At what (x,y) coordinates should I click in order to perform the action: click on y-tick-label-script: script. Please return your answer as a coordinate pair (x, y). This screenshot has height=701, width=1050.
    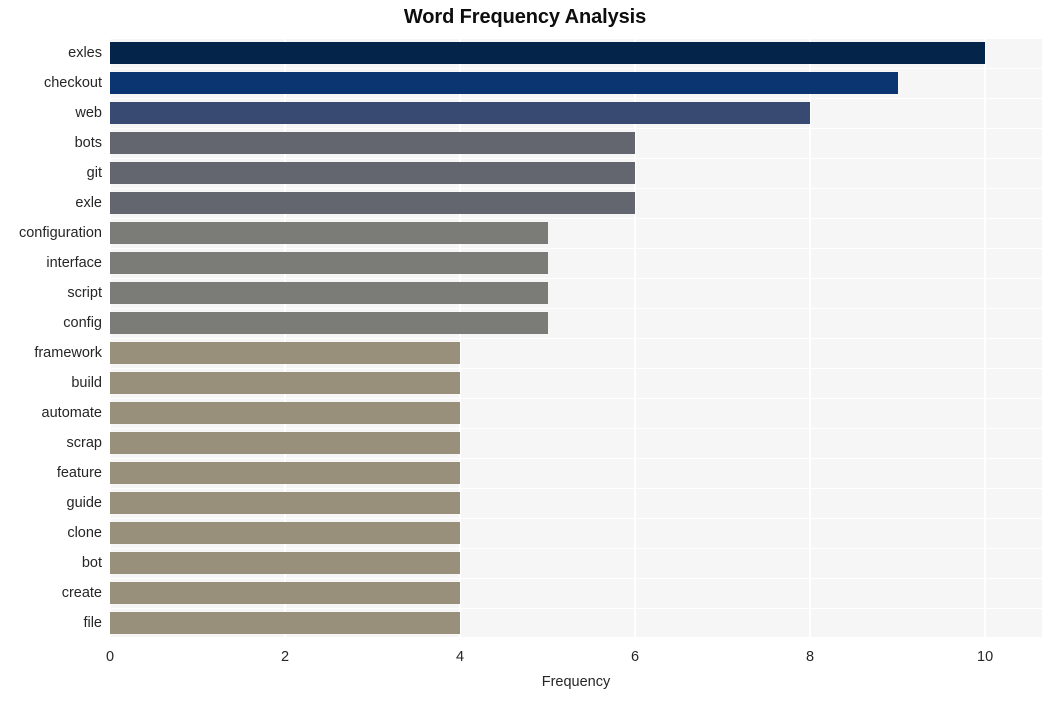
    Looking at the image, I should click on (84, 293).